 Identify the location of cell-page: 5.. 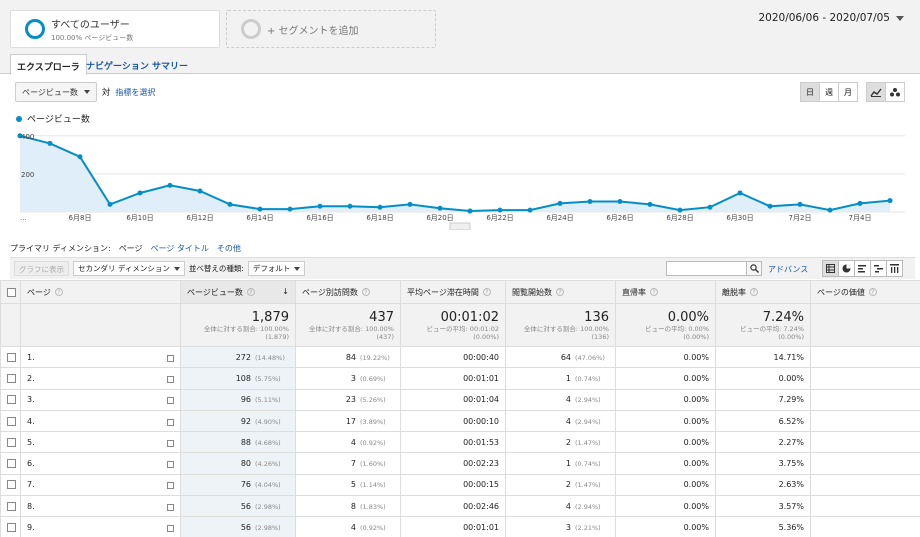
(100, 442).